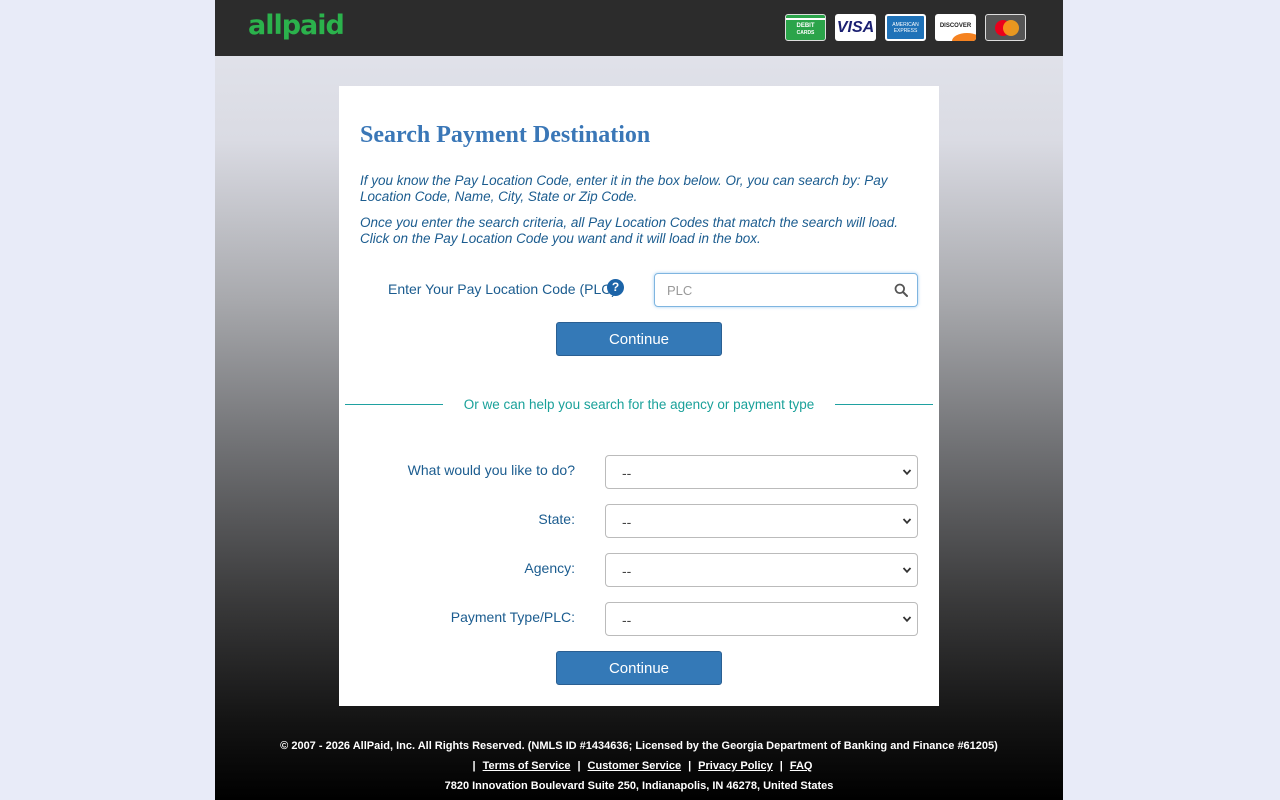 This screenshot has height=800, width=1280. Describe the element at coordinates (296, 25) in the screenshot. I see `allpaid-logo: allpaid` at that location.